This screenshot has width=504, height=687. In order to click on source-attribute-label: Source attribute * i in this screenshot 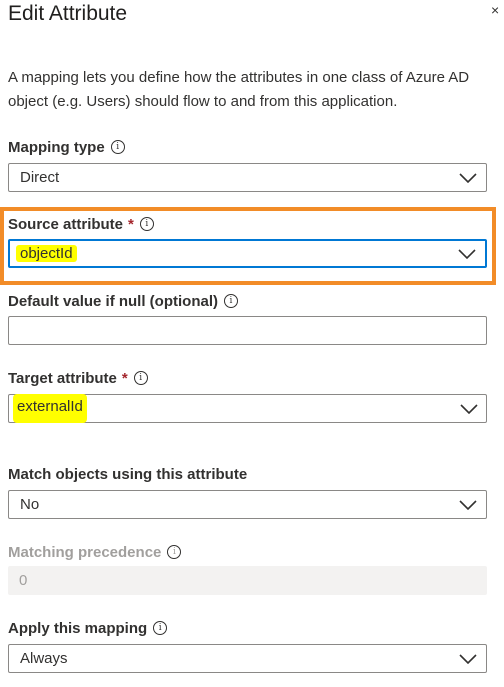, I will do `click(81, 224)`.